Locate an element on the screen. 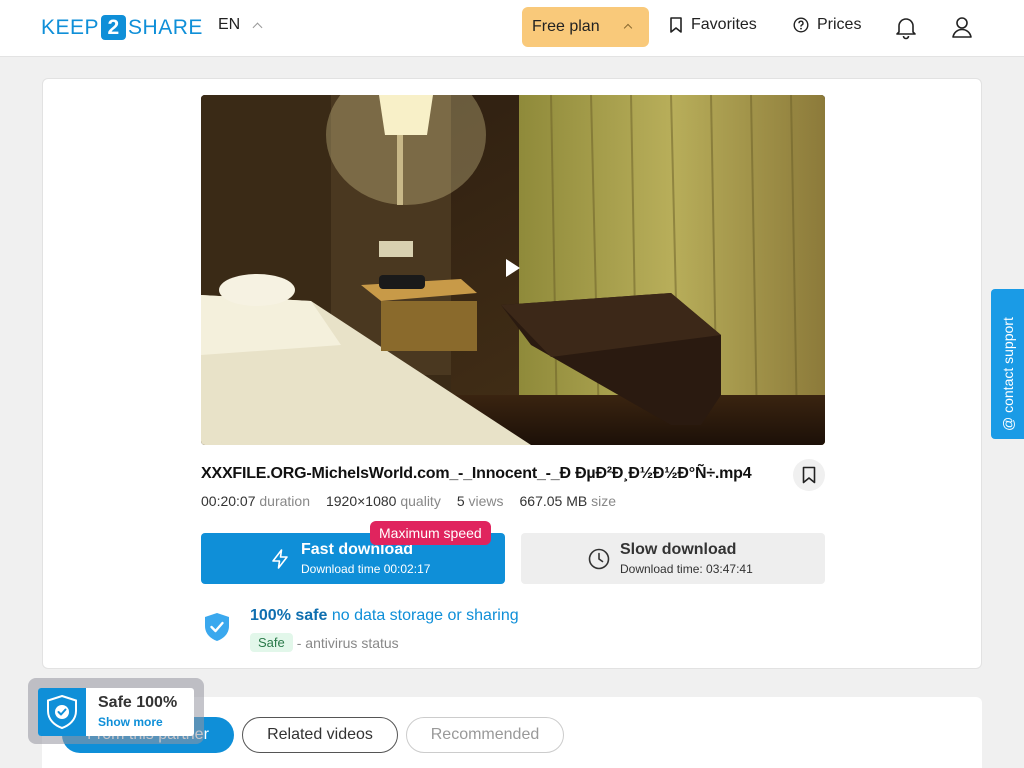 The width and height of the screenshot is (1024, 768). free-plan-label: Free plan is located at coordinates (566, 26).